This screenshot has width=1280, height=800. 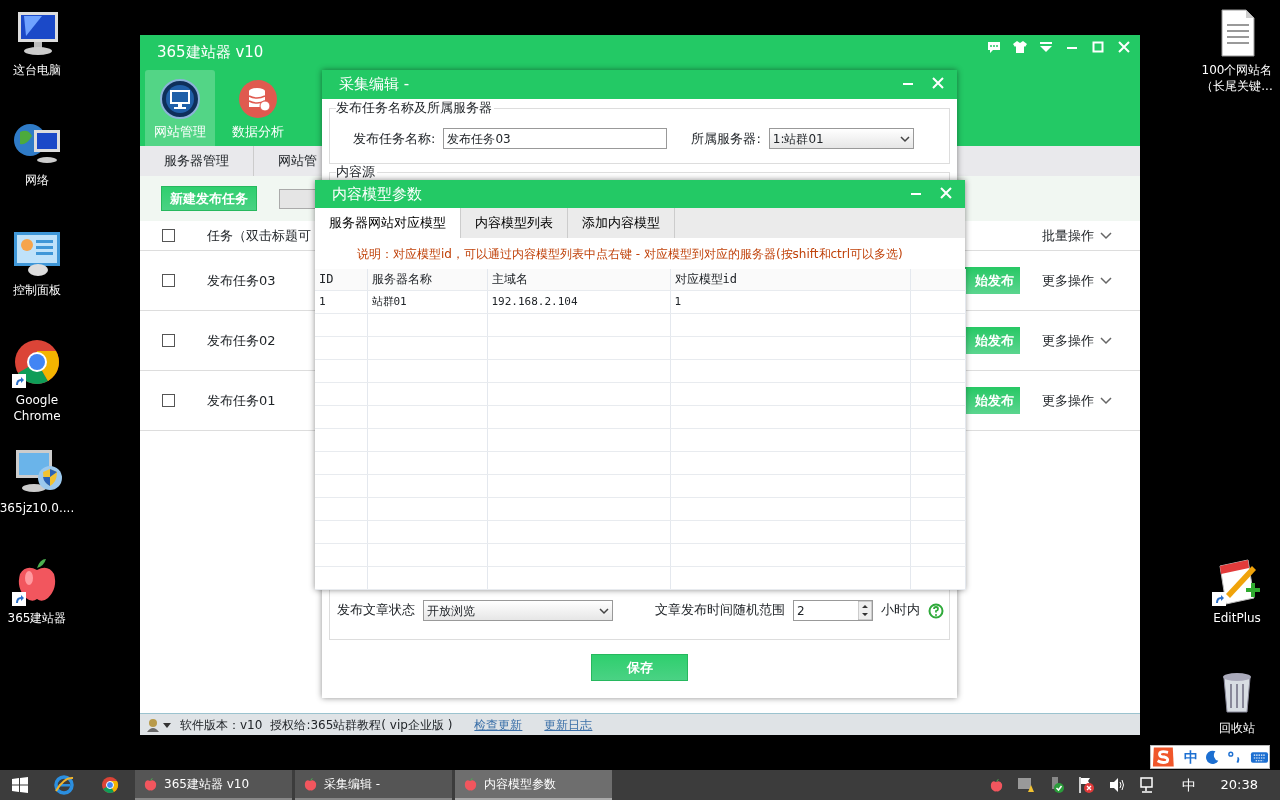 What do you see at coordinates (110, 785) in the screenshot?
I see `chrome-icon` at bounding box center [110, 785].